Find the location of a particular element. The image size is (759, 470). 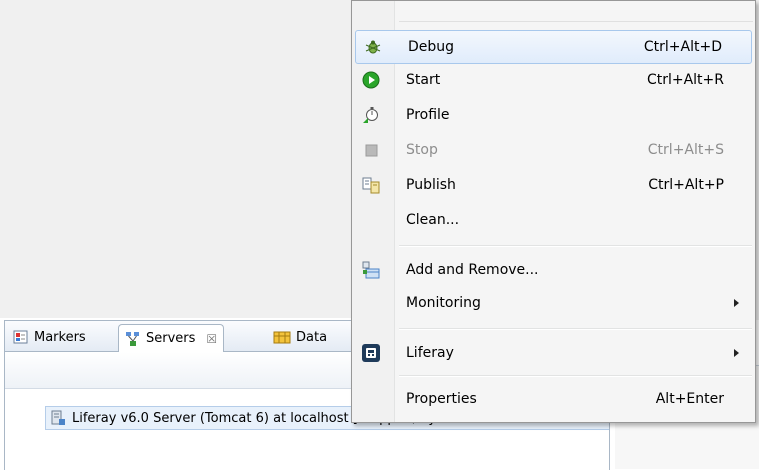

start-play-icon is located at coordinates (371, 80).